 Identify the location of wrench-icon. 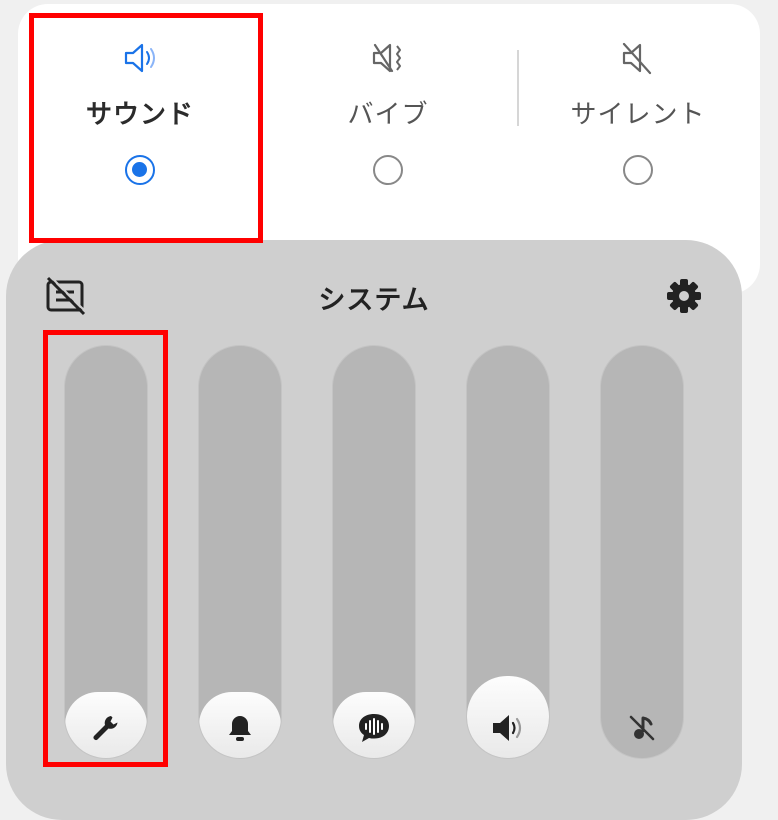
(106, 728).